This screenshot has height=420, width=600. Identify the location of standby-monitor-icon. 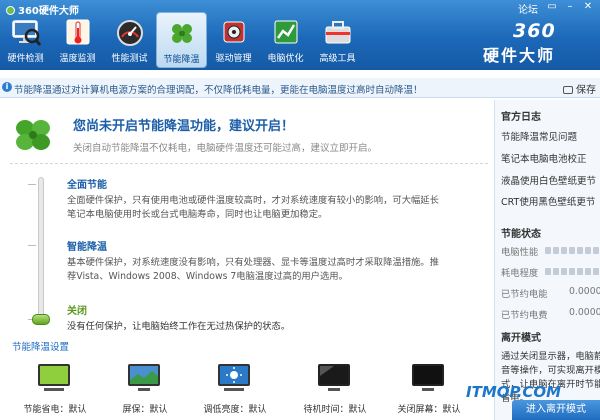
(334, 377).